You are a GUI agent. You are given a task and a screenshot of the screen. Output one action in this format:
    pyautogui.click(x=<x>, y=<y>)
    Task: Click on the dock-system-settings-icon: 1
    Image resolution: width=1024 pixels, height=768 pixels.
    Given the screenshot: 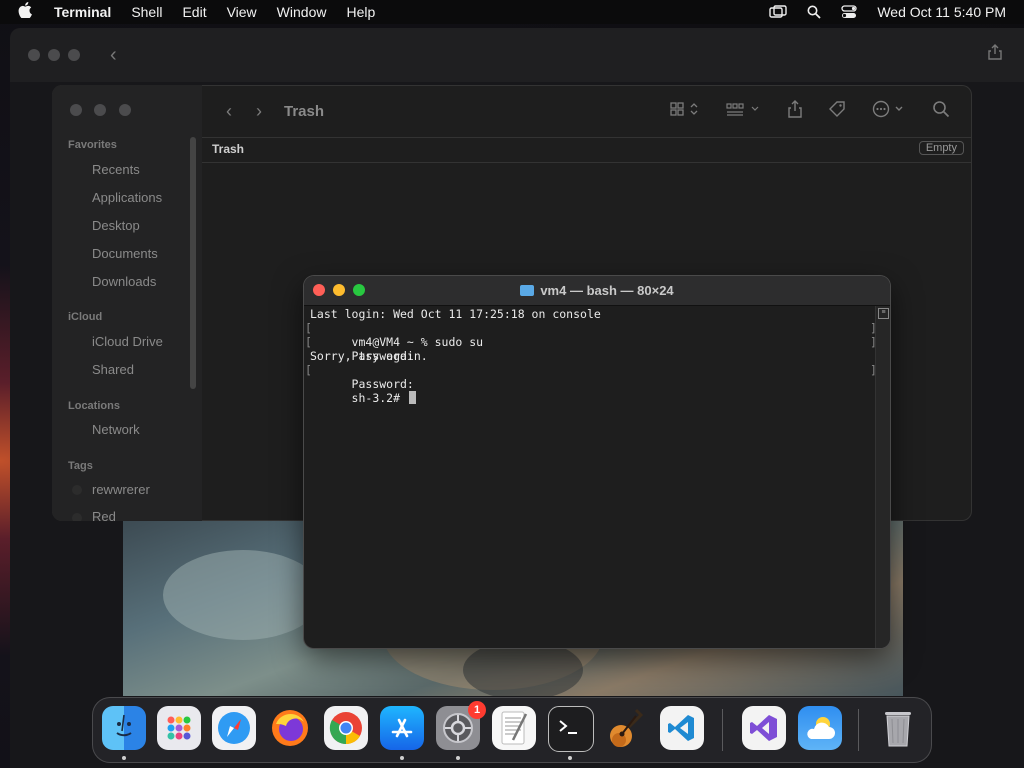 What is the action you would take?
    pyautogui.click(x=461, y=725)
    